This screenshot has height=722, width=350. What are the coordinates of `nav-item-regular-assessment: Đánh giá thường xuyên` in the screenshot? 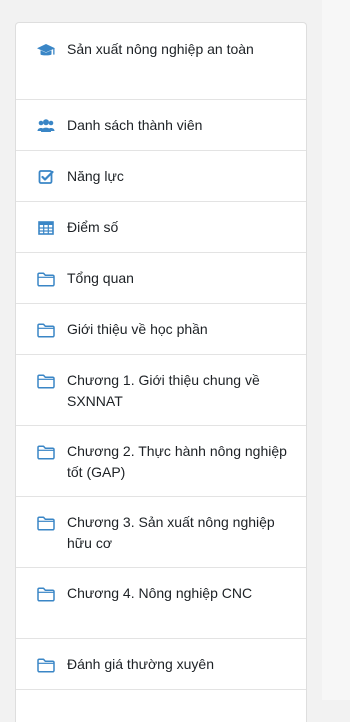 It's located at (161, 664).